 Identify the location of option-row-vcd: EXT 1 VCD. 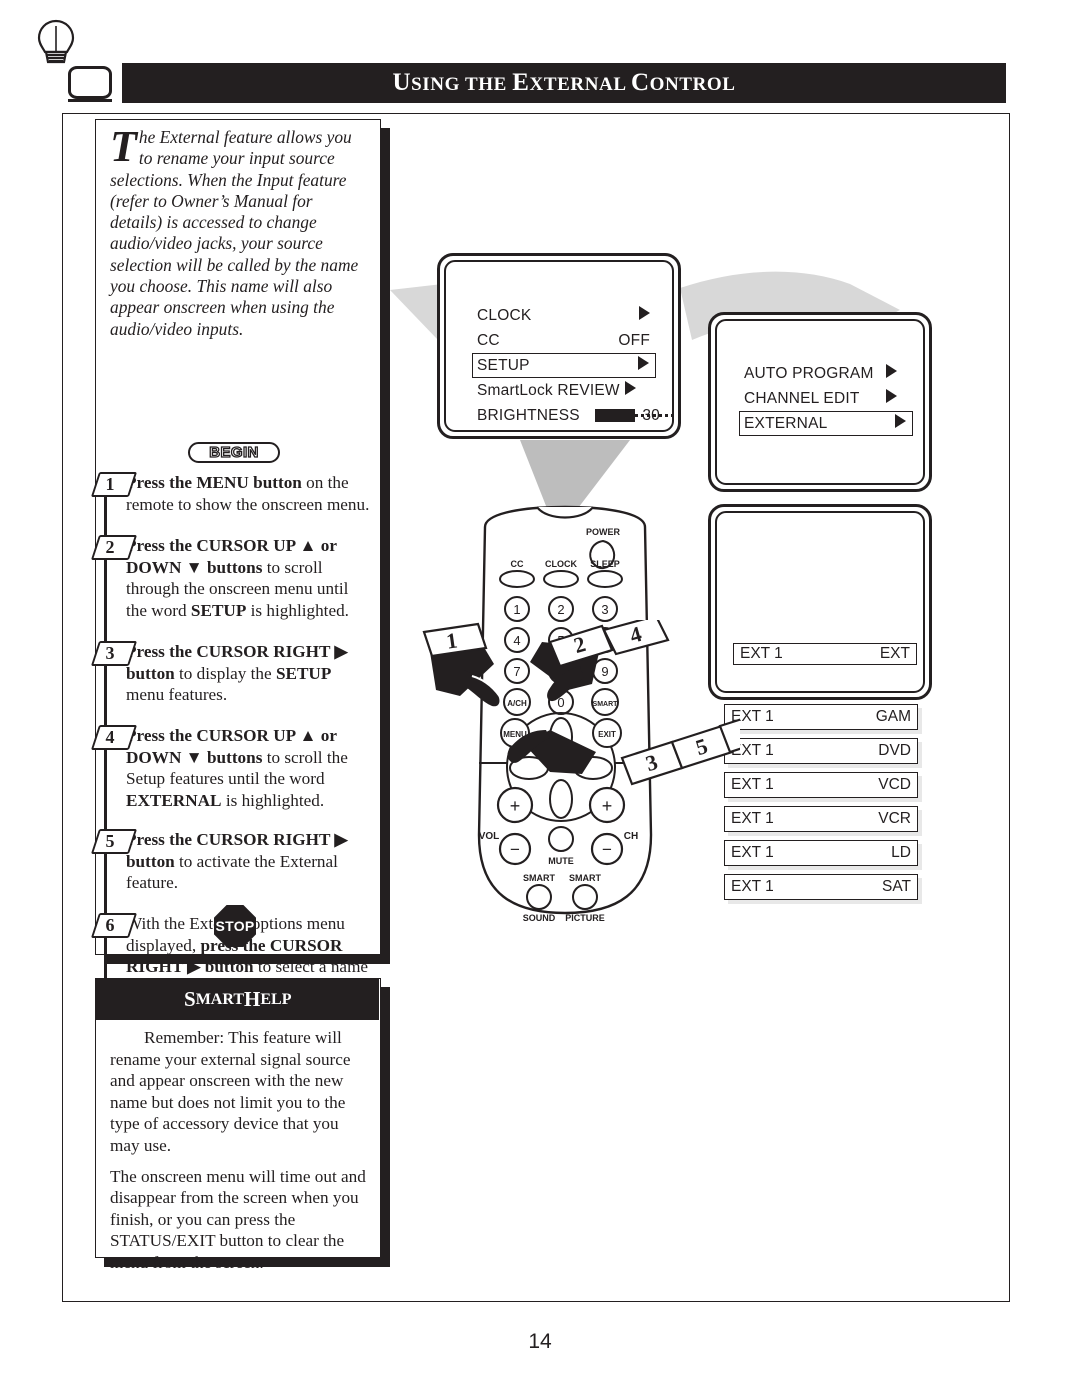
(821, 785).